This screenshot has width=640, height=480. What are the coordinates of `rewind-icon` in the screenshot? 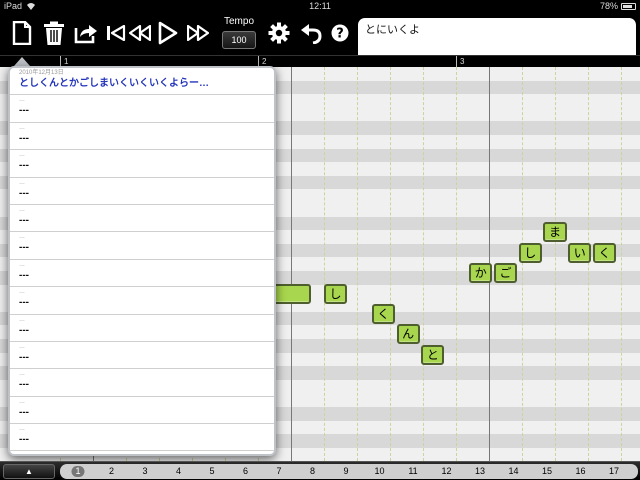 It's located at (140, 33).